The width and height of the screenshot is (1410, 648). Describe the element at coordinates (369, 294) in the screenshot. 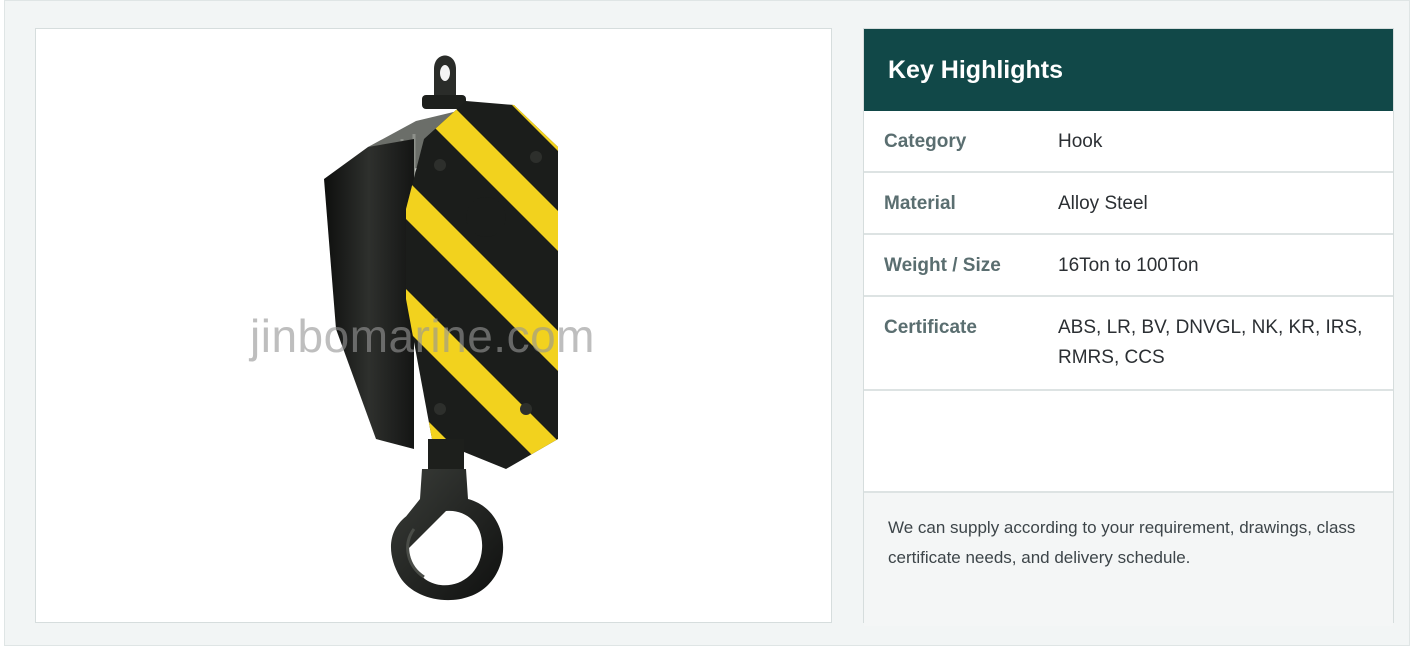

I see `left-side-plate` at that location.